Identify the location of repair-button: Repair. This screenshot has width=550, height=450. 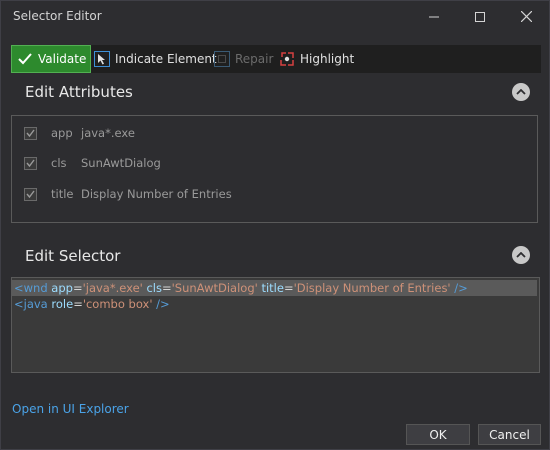
(243, 59).